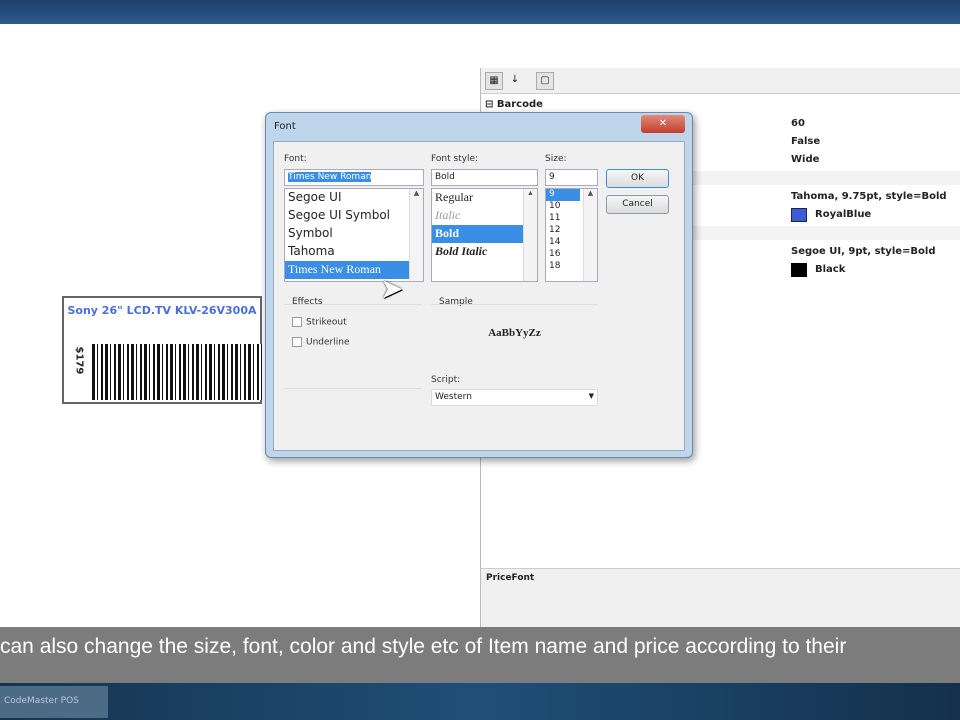 The width and height of the screenshot is (960, 720). Describe the element at coordinates (326, 322) in the screenshot. I see `strikeout-label: Strikeout` at that location.